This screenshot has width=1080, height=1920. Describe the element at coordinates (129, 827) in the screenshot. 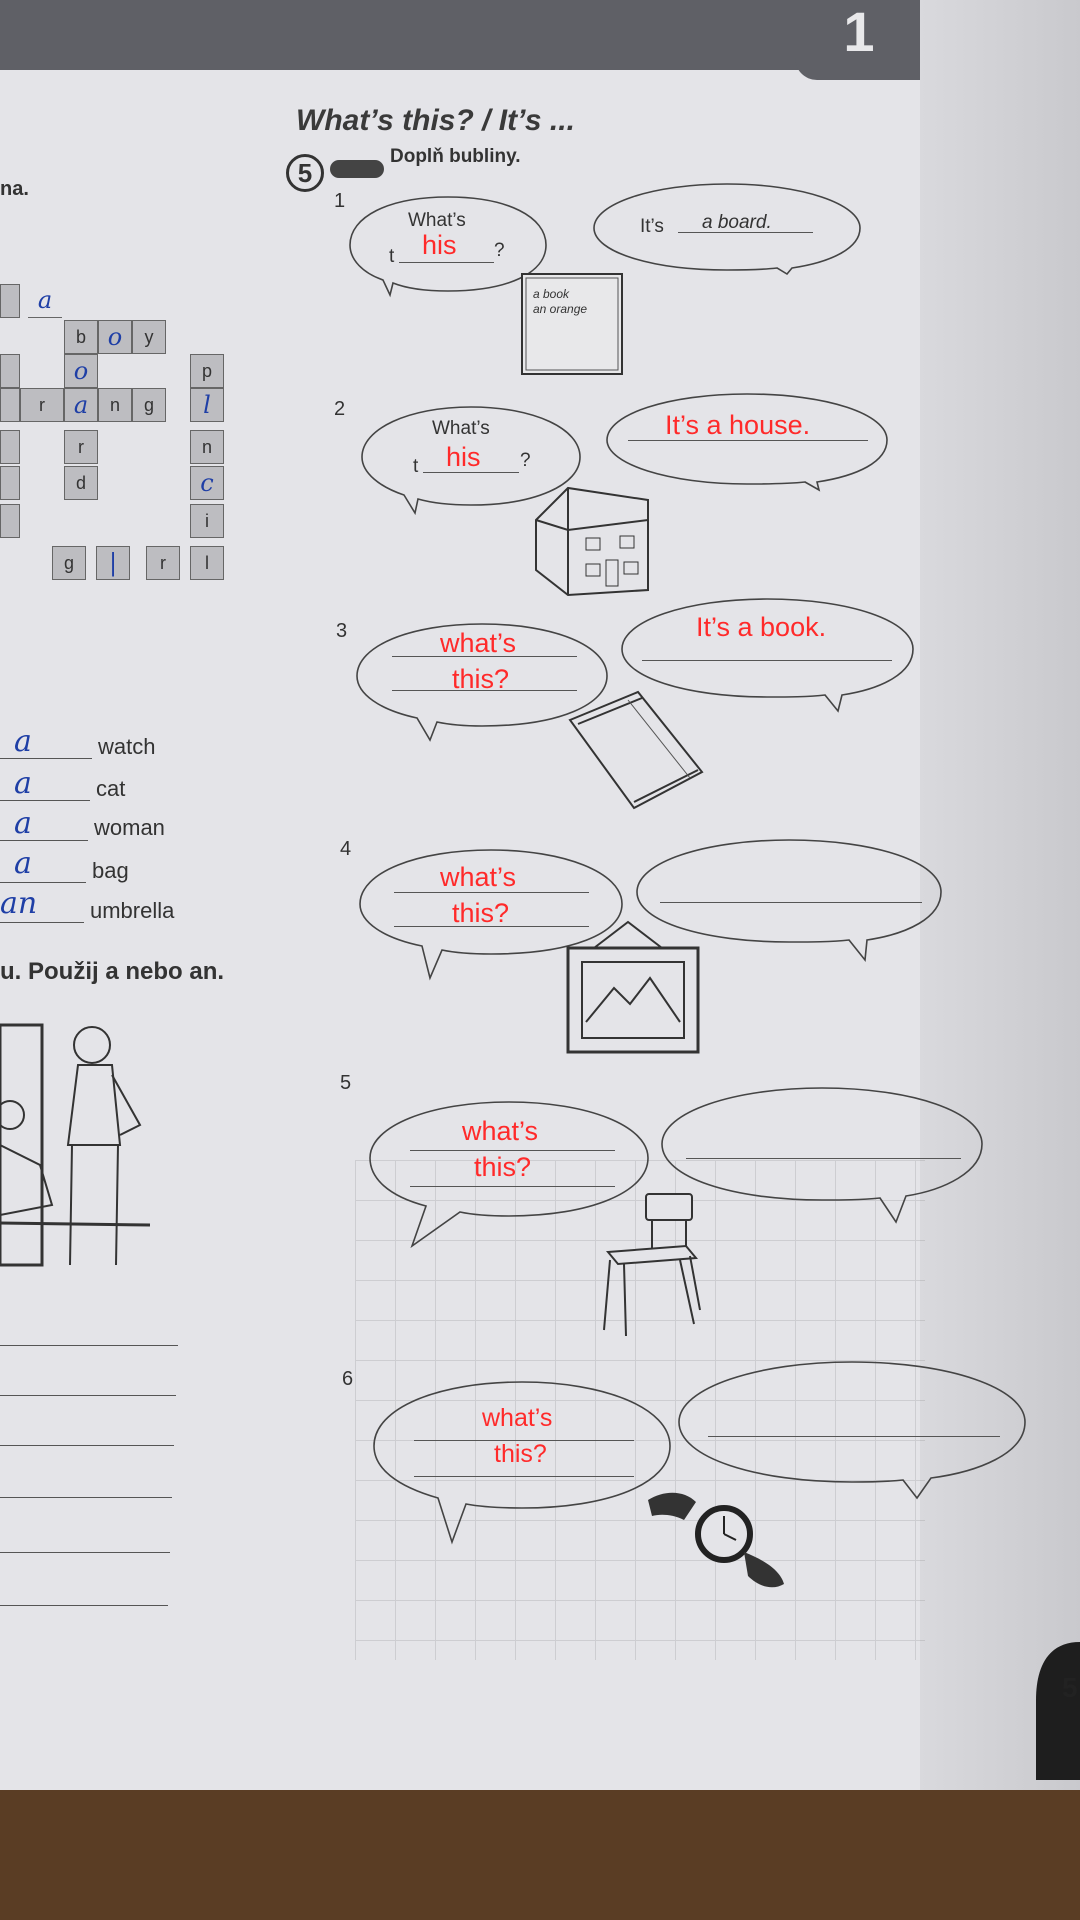

I see `article-word: woman` at that location.